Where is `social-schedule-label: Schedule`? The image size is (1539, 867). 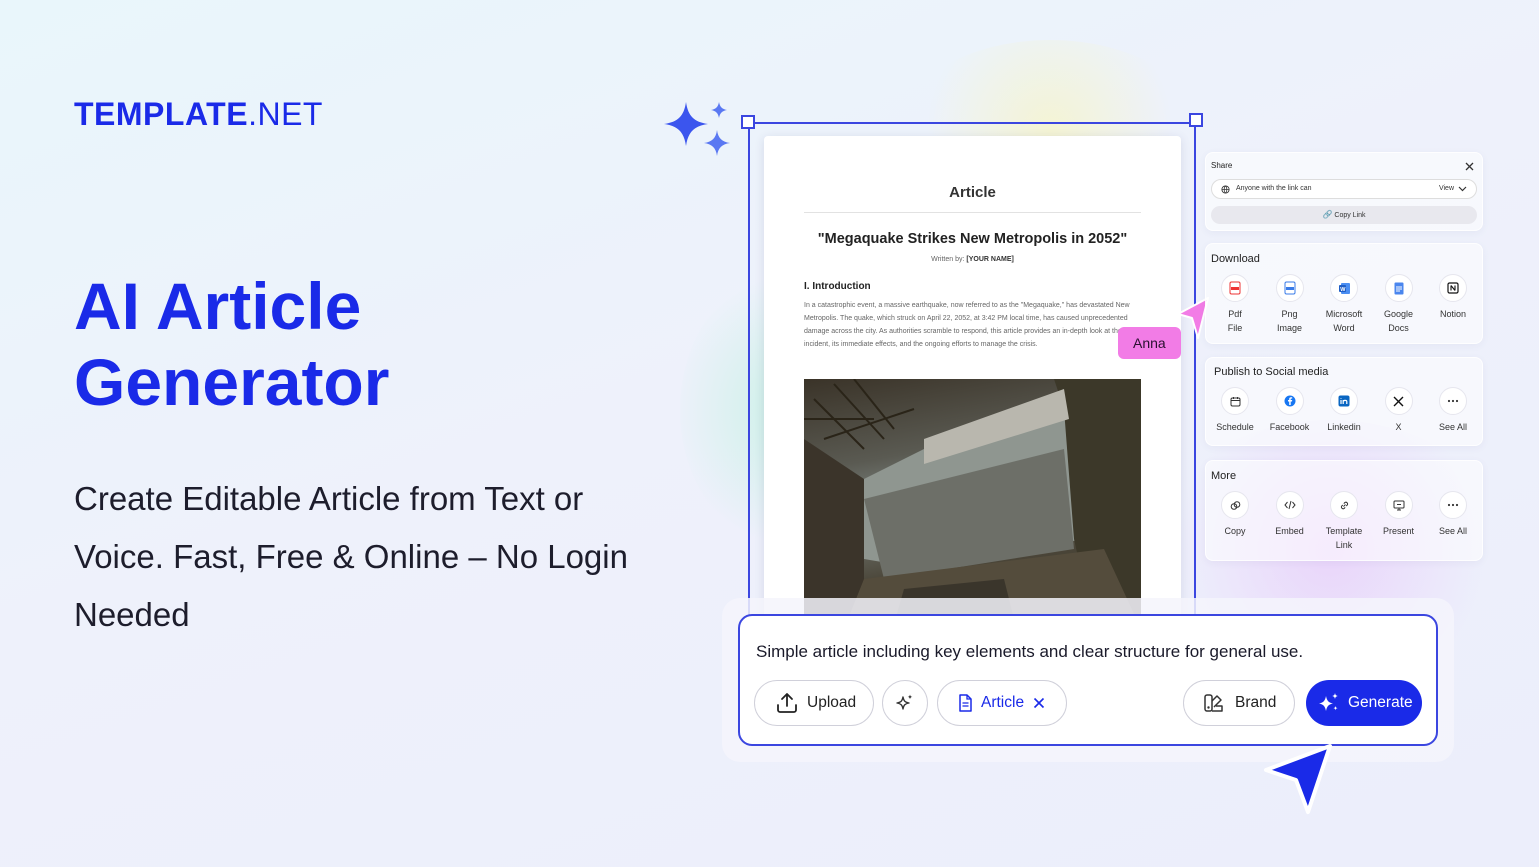 social-schedule-label: Schedule is located at coordinates (1235, 427).